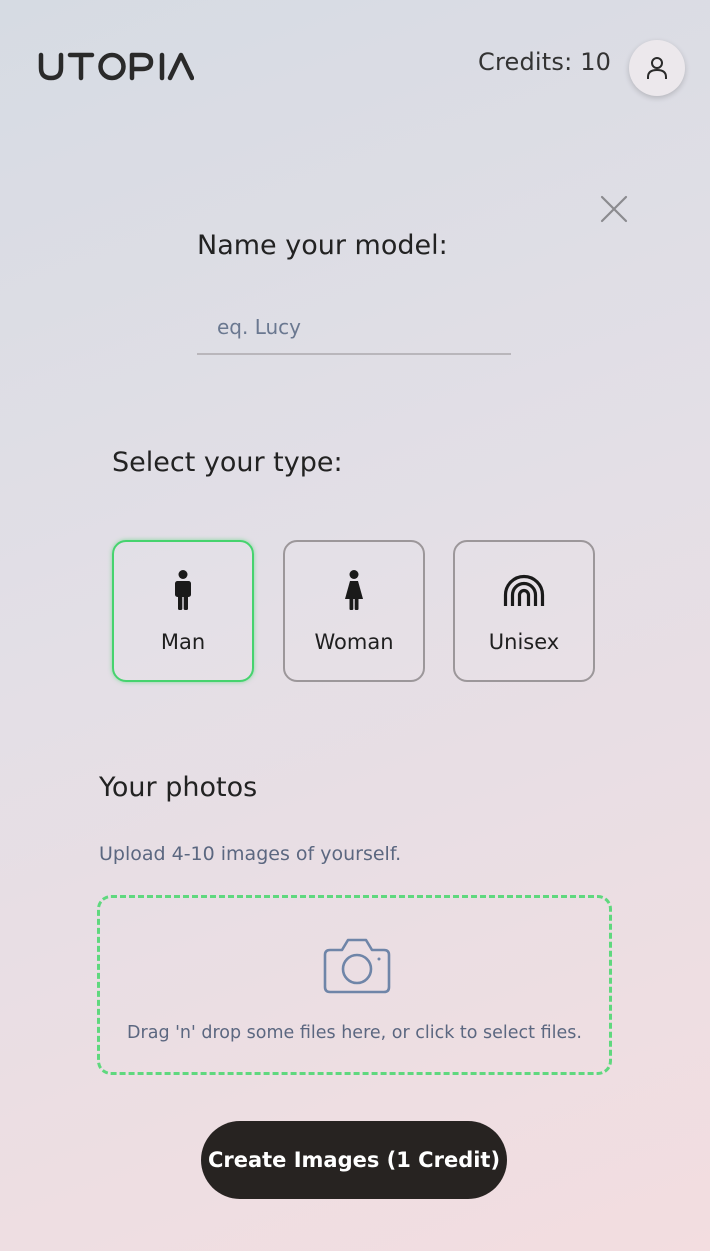 The width and height of the screenshot is (710, 1251). I want to click on create-images-button: Create Images (1 Credit), so click(354, 1160).